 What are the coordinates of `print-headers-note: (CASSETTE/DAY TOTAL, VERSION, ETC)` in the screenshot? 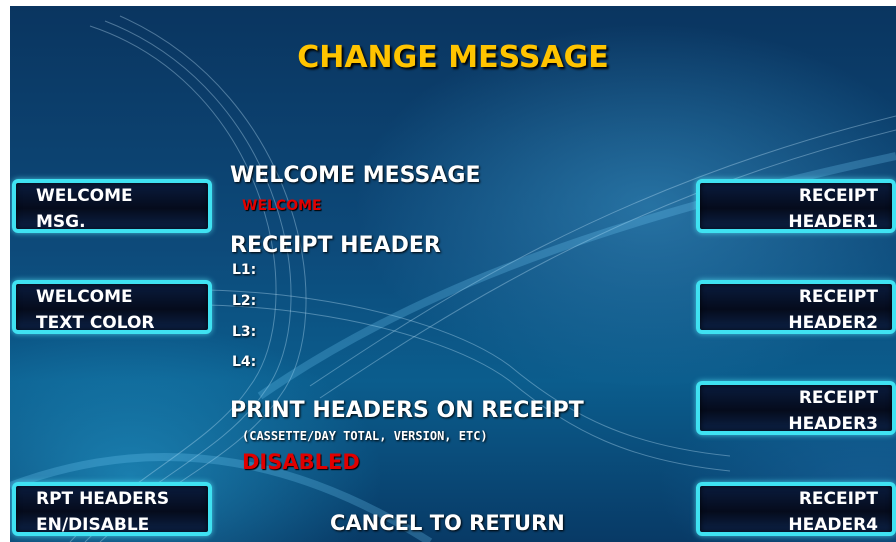 It's located at (365, 436).